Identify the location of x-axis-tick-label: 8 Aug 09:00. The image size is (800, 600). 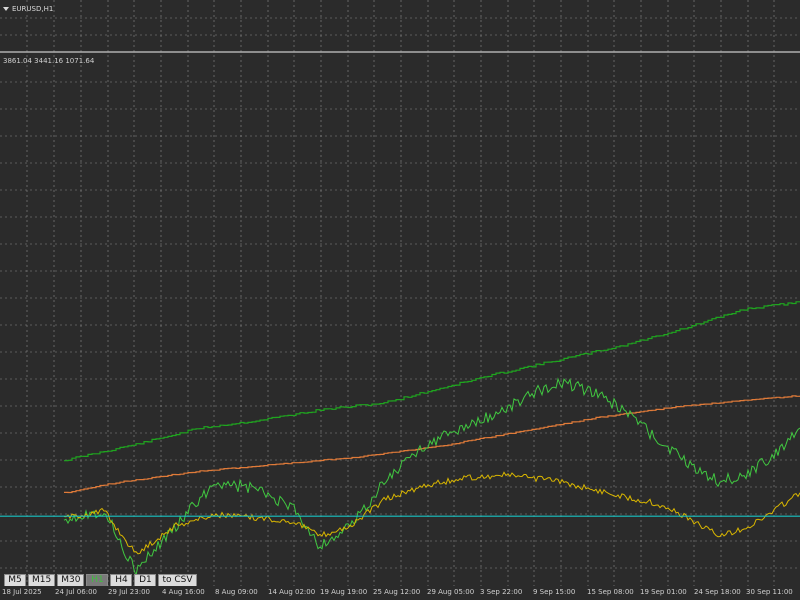
(236, 592).